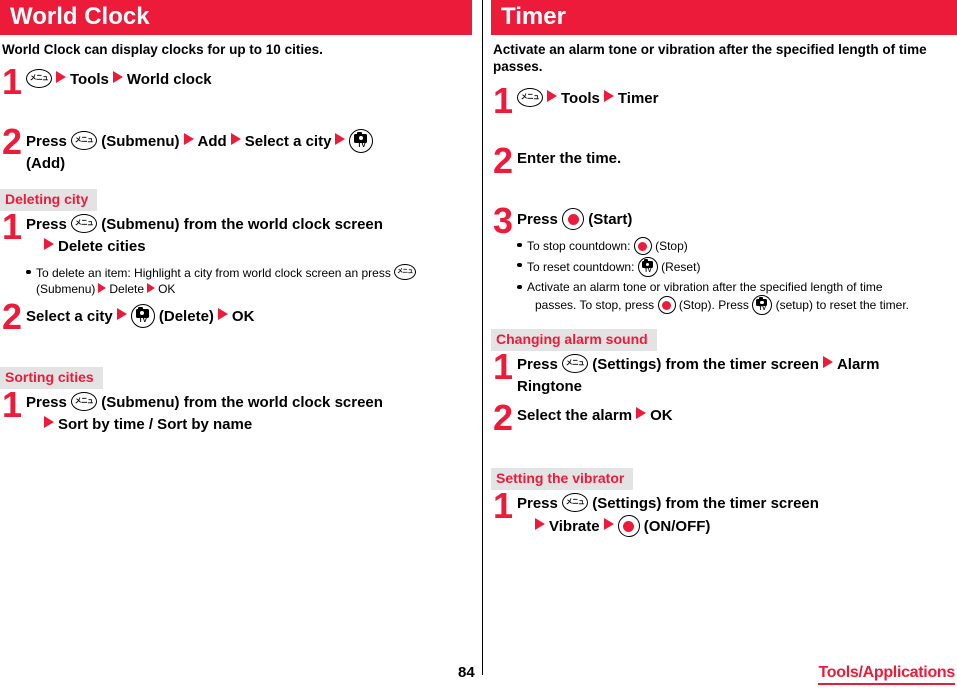 The width and height of the screenshot is (957, 688). What do you see at coordinates (705, 503) in the screenshot?
I see `settings-source-label: (Settings) from the timer screen` at bounding box center [705, 503].